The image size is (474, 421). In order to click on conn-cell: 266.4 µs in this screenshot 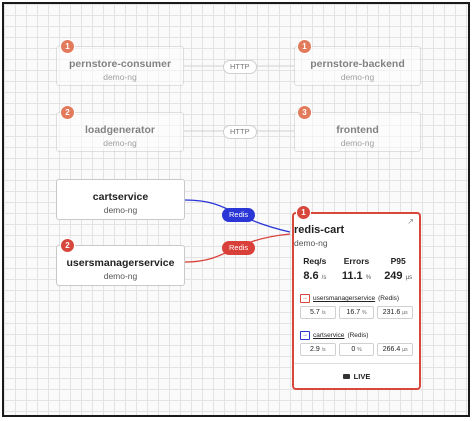, I will do `click(395, 349)`.